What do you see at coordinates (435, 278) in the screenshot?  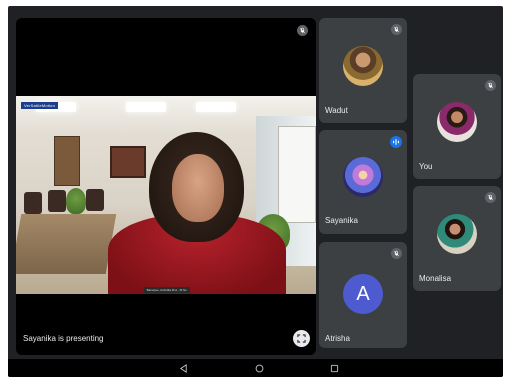 I see `participant-name: Monalisa` at bounding box center [435, 278].